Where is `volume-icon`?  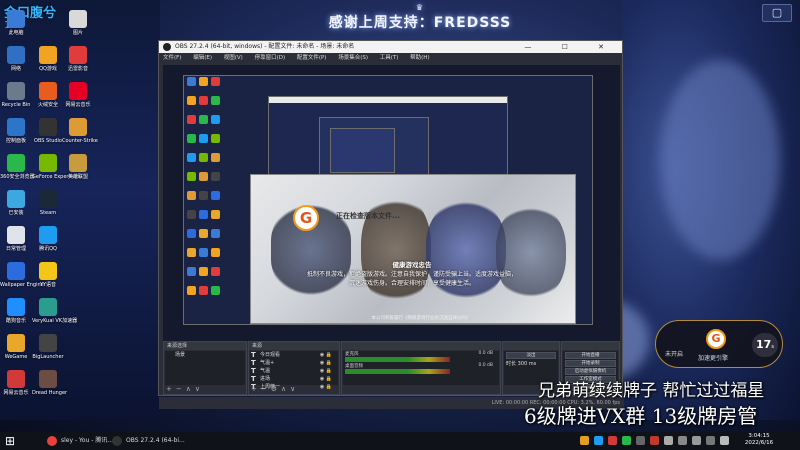 volume-icon is located at coordinates (696, 440).